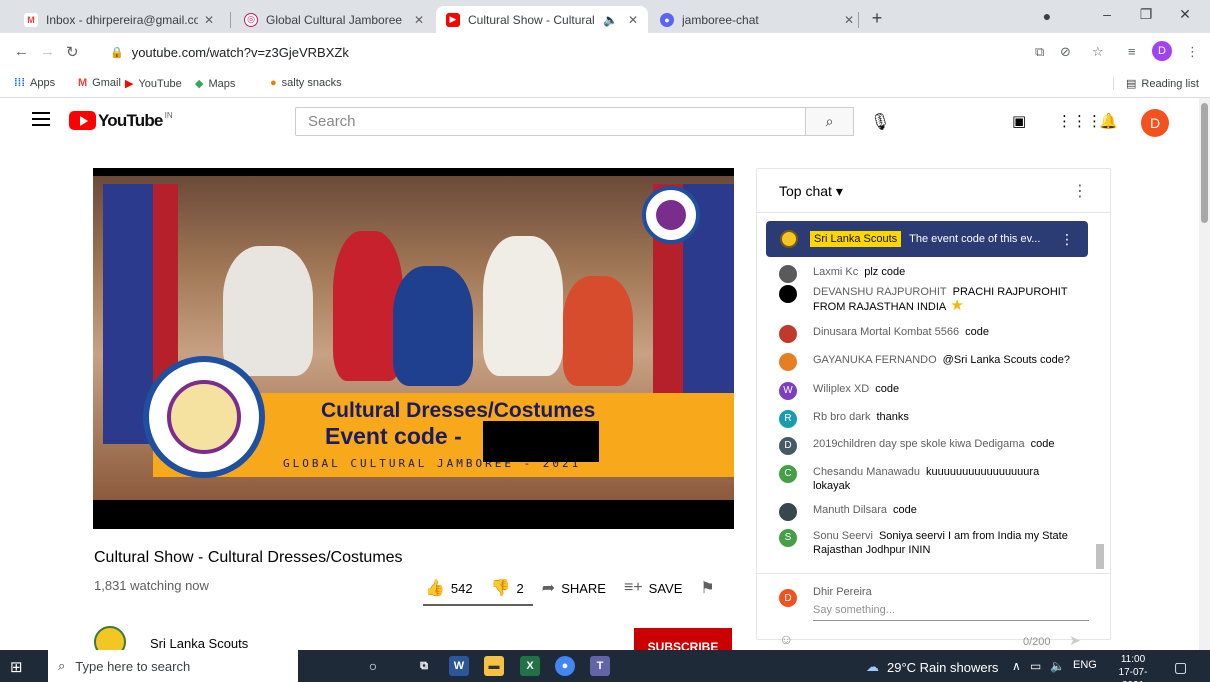 The height and width of the screenshot is (682, 1210). What do you see at coordinates (1019, 121) in the screenshot?
I see `create-video-icon: ▣` at bounding box center [1019, 121].